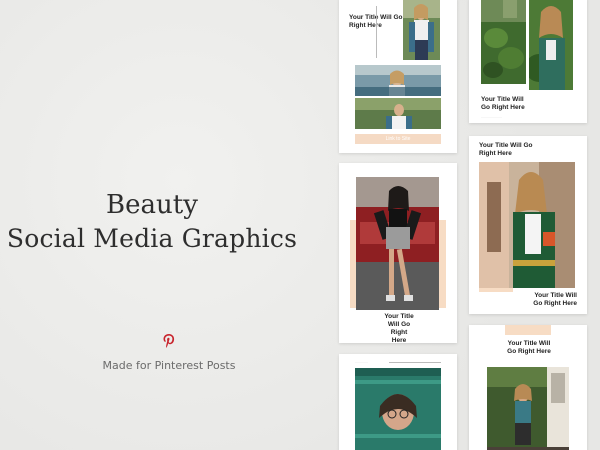  Describe the element at coordinates (491, 117) in the screenshot. I see `url-text: ·····················` at that location.